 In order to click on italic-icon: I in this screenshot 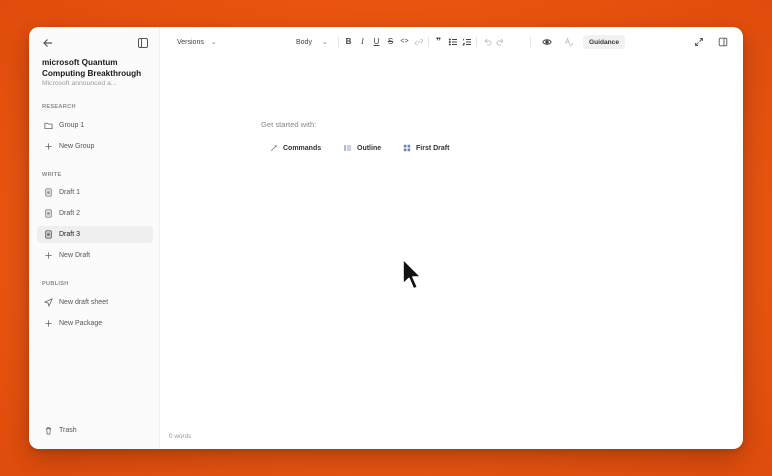, I will do `click(362, 41)`.